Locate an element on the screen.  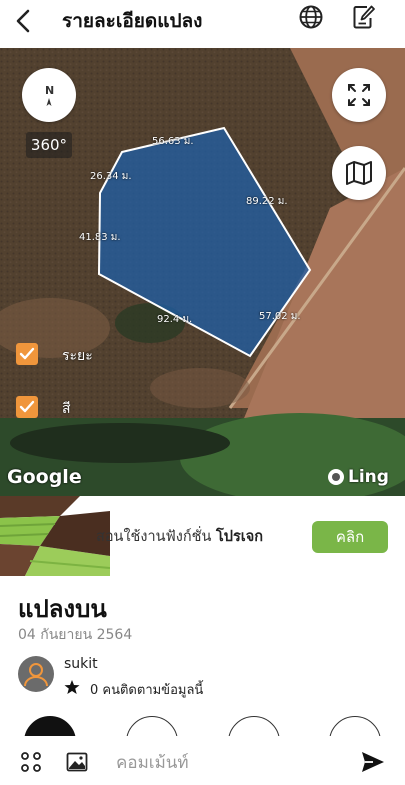
banner-text-regular: สอนใช้งานฟังก์ชั่น is located at coordinates (156, 537).